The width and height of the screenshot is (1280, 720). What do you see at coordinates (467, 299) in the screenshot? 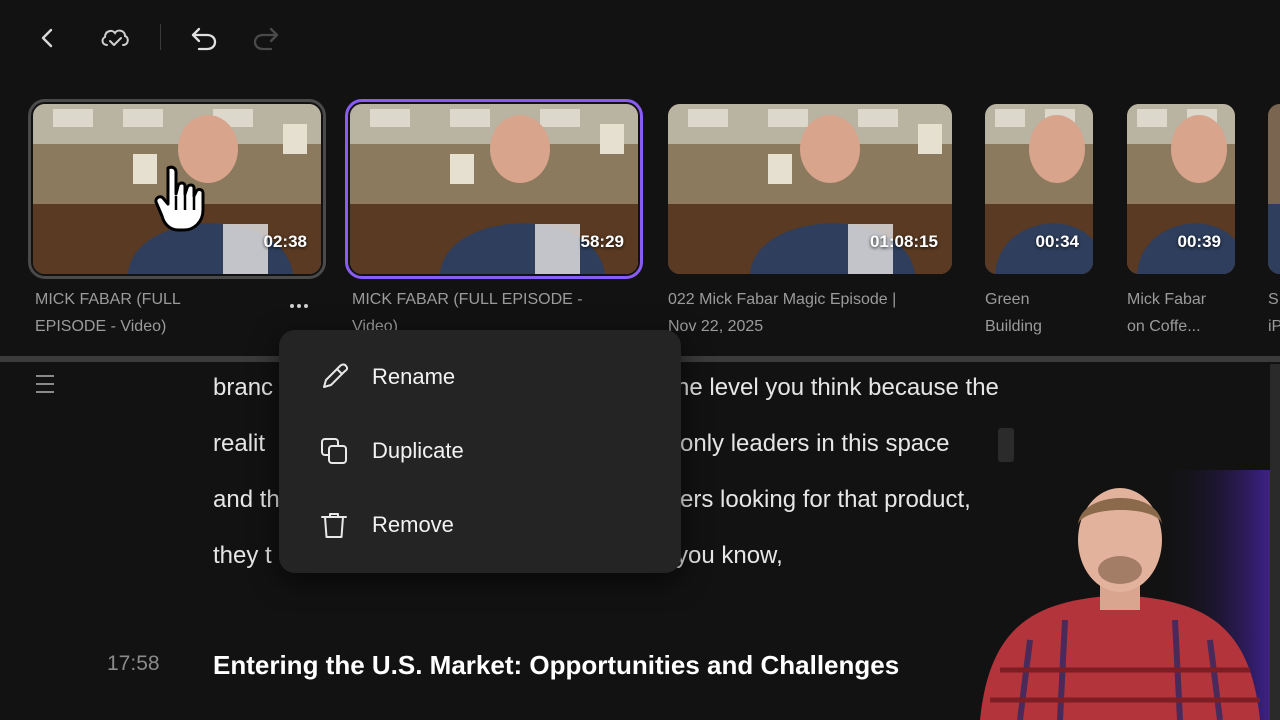
I see `clip-title-line: MICK FABAR (FULL EPISODE -` at bounding box center [467, 299].